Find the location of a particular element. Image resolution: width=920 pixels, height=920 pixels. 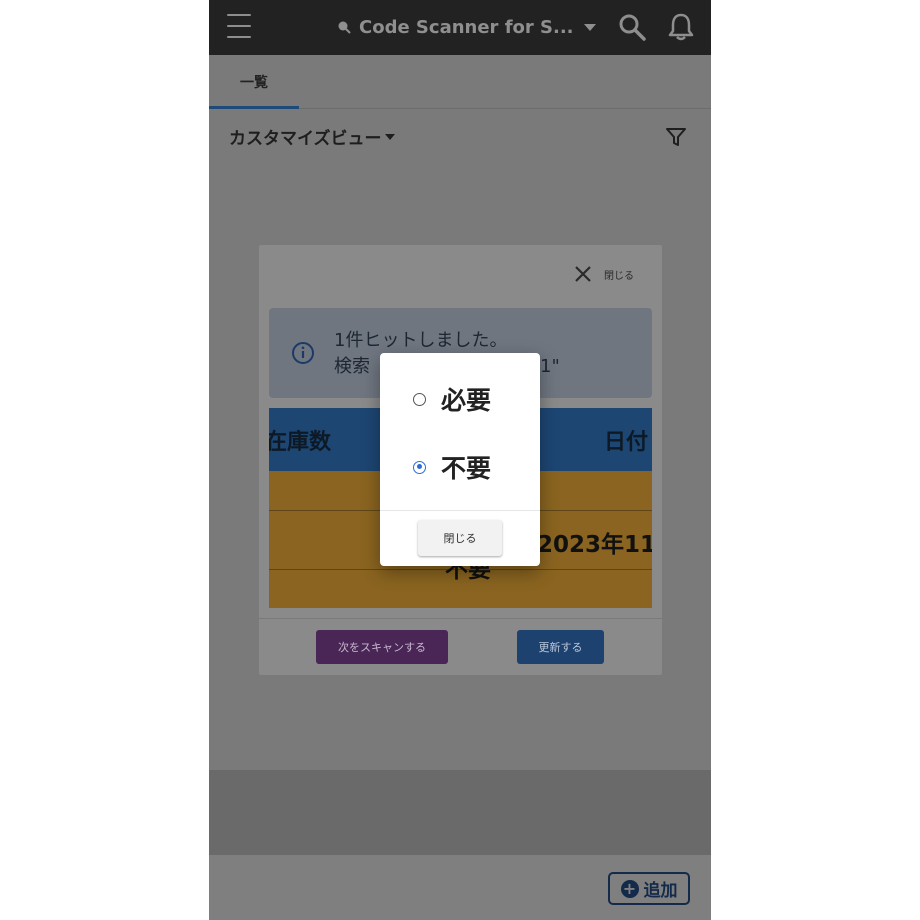

search-icon is located at coordinates (632, 27).